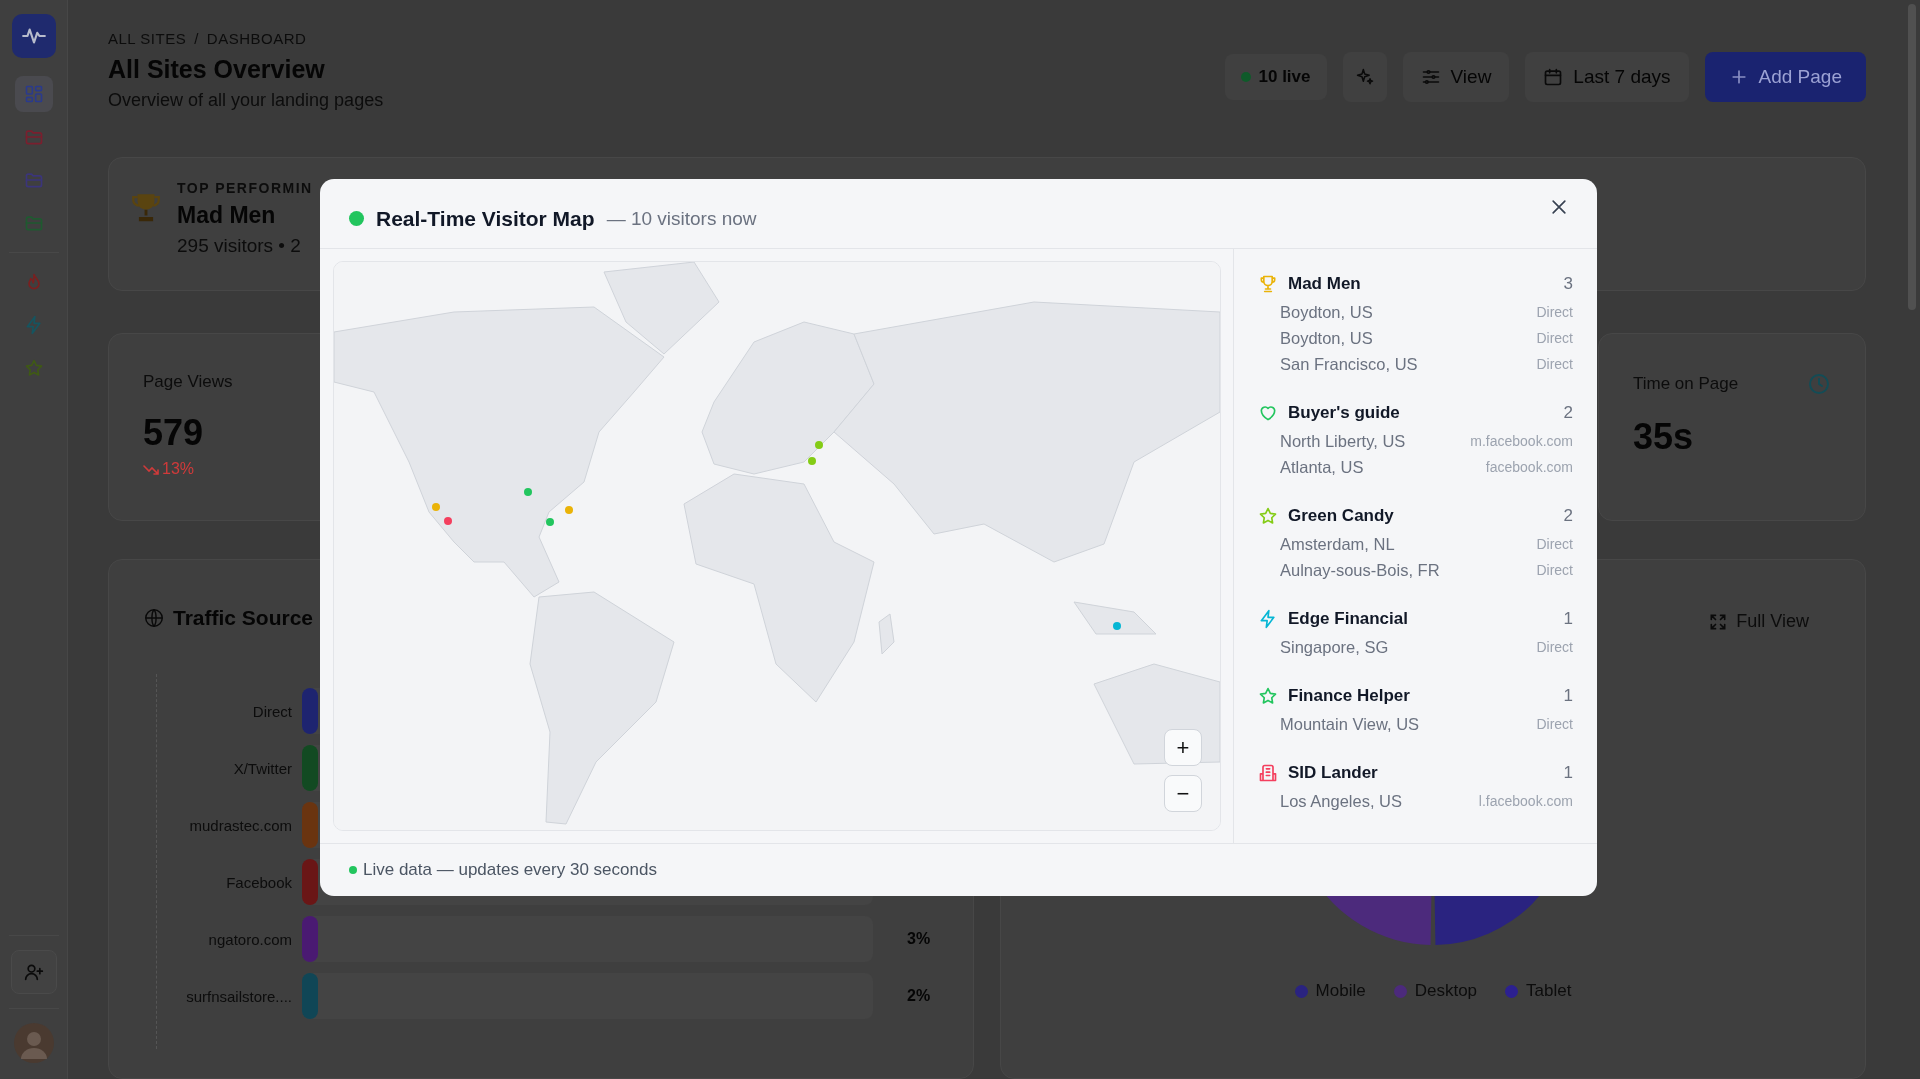 Image resolution: width=1920 pixels, height=1079 pixels. What do you see at coordinates (1322, 467) in the screenshot?
I see `visitor-location: Atlanta, US` at bounding box center [1322, 467].